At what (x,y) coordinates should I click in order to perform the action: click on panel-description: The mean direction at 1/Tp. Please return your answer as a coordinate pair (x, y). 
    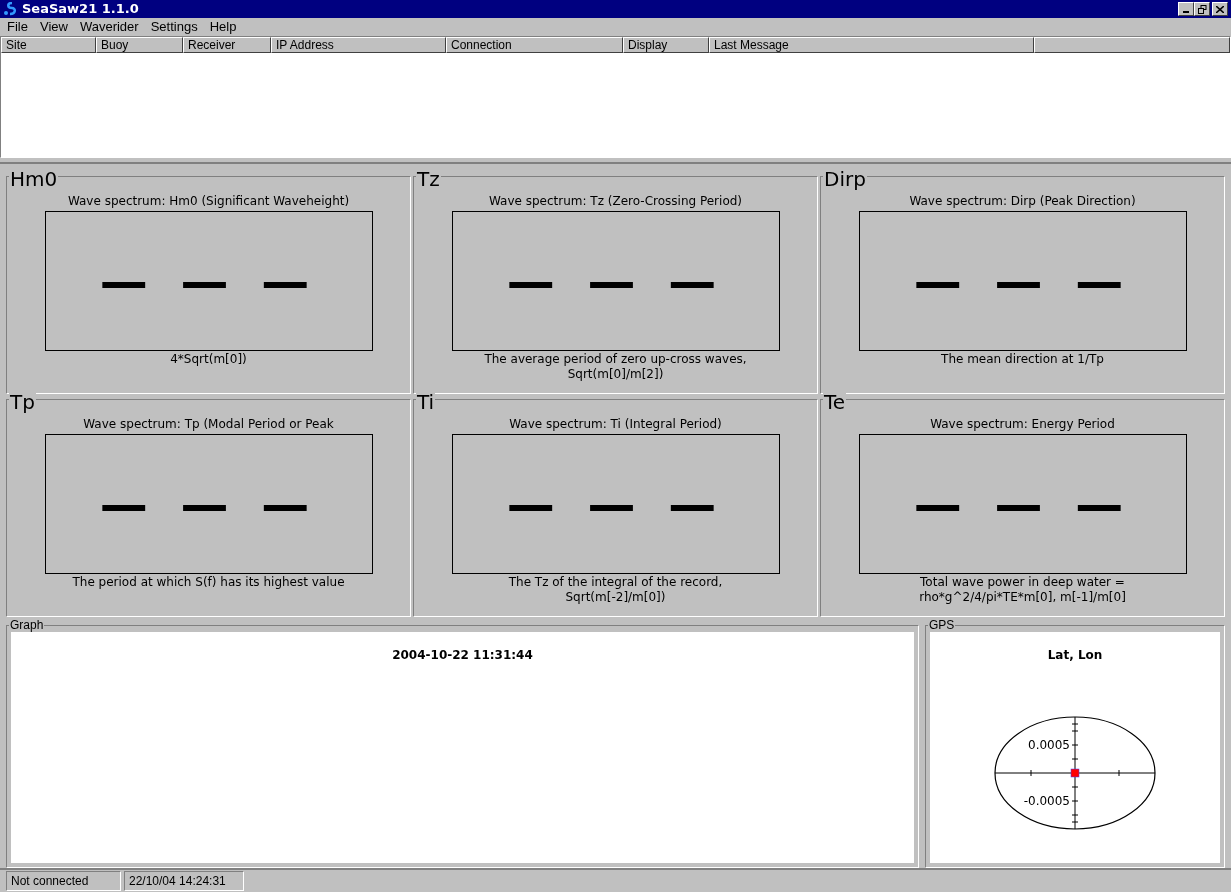
    Looking at the image, I should click on (1022, 360).